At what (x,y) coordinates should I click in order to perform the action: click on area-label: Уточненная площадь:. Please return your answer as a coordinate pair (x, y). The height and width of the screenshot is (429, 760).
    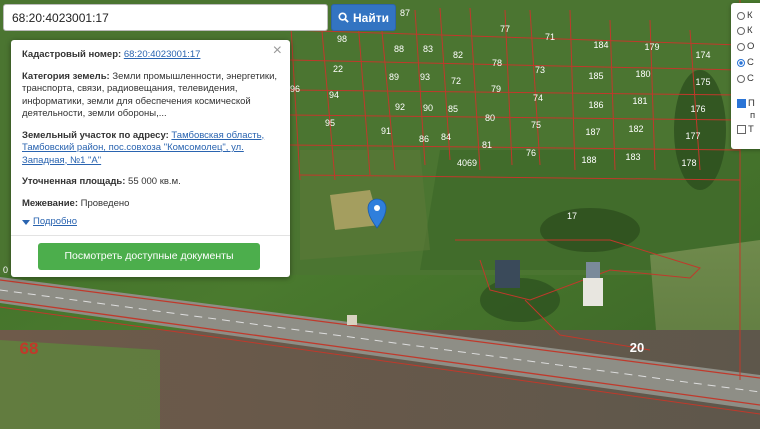
    Looking at the image, I should click on (74, 181).